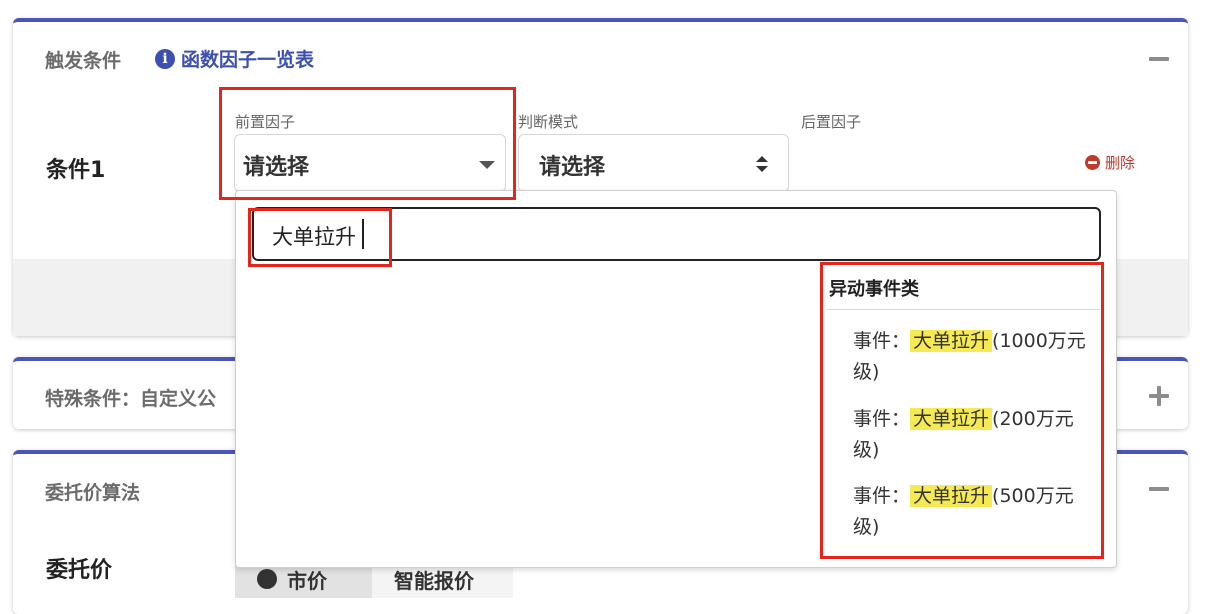  What do you see at coordinates (548, 122) in the screenshot?
I see `judge-mode-label: 判断模式` at bounding box center [548, 122].